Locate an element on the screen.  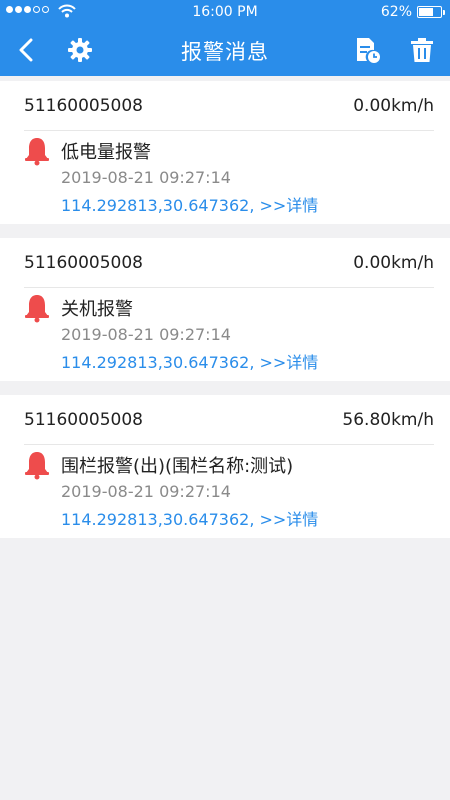
document-clock-icon is located at coordinates (368, 50).